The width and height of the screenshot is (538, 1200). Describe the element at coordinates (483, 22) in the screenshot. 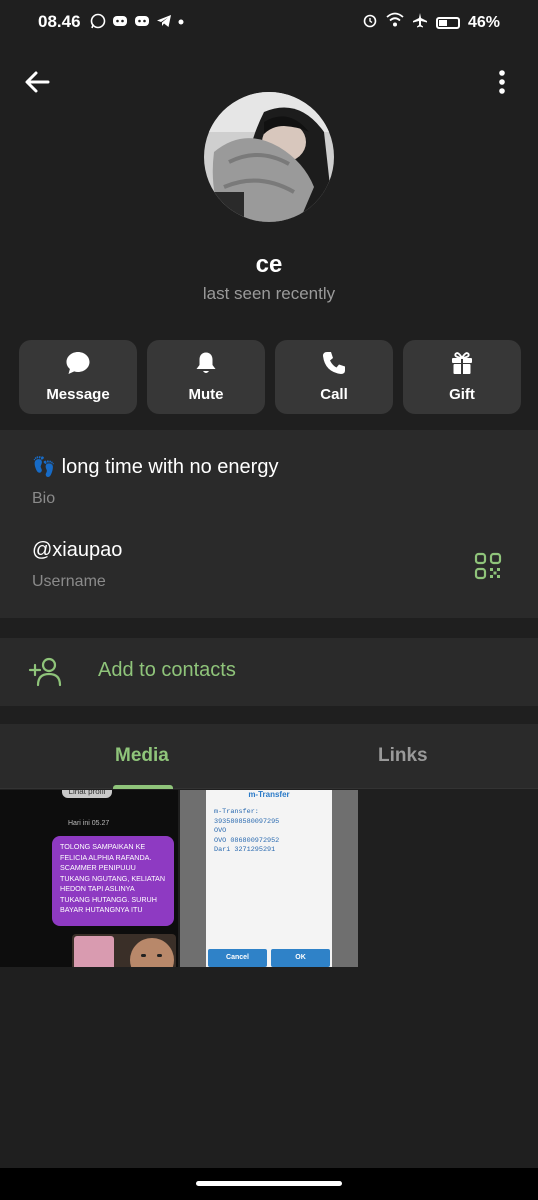

I see `battery-percent: 46%` at that location.